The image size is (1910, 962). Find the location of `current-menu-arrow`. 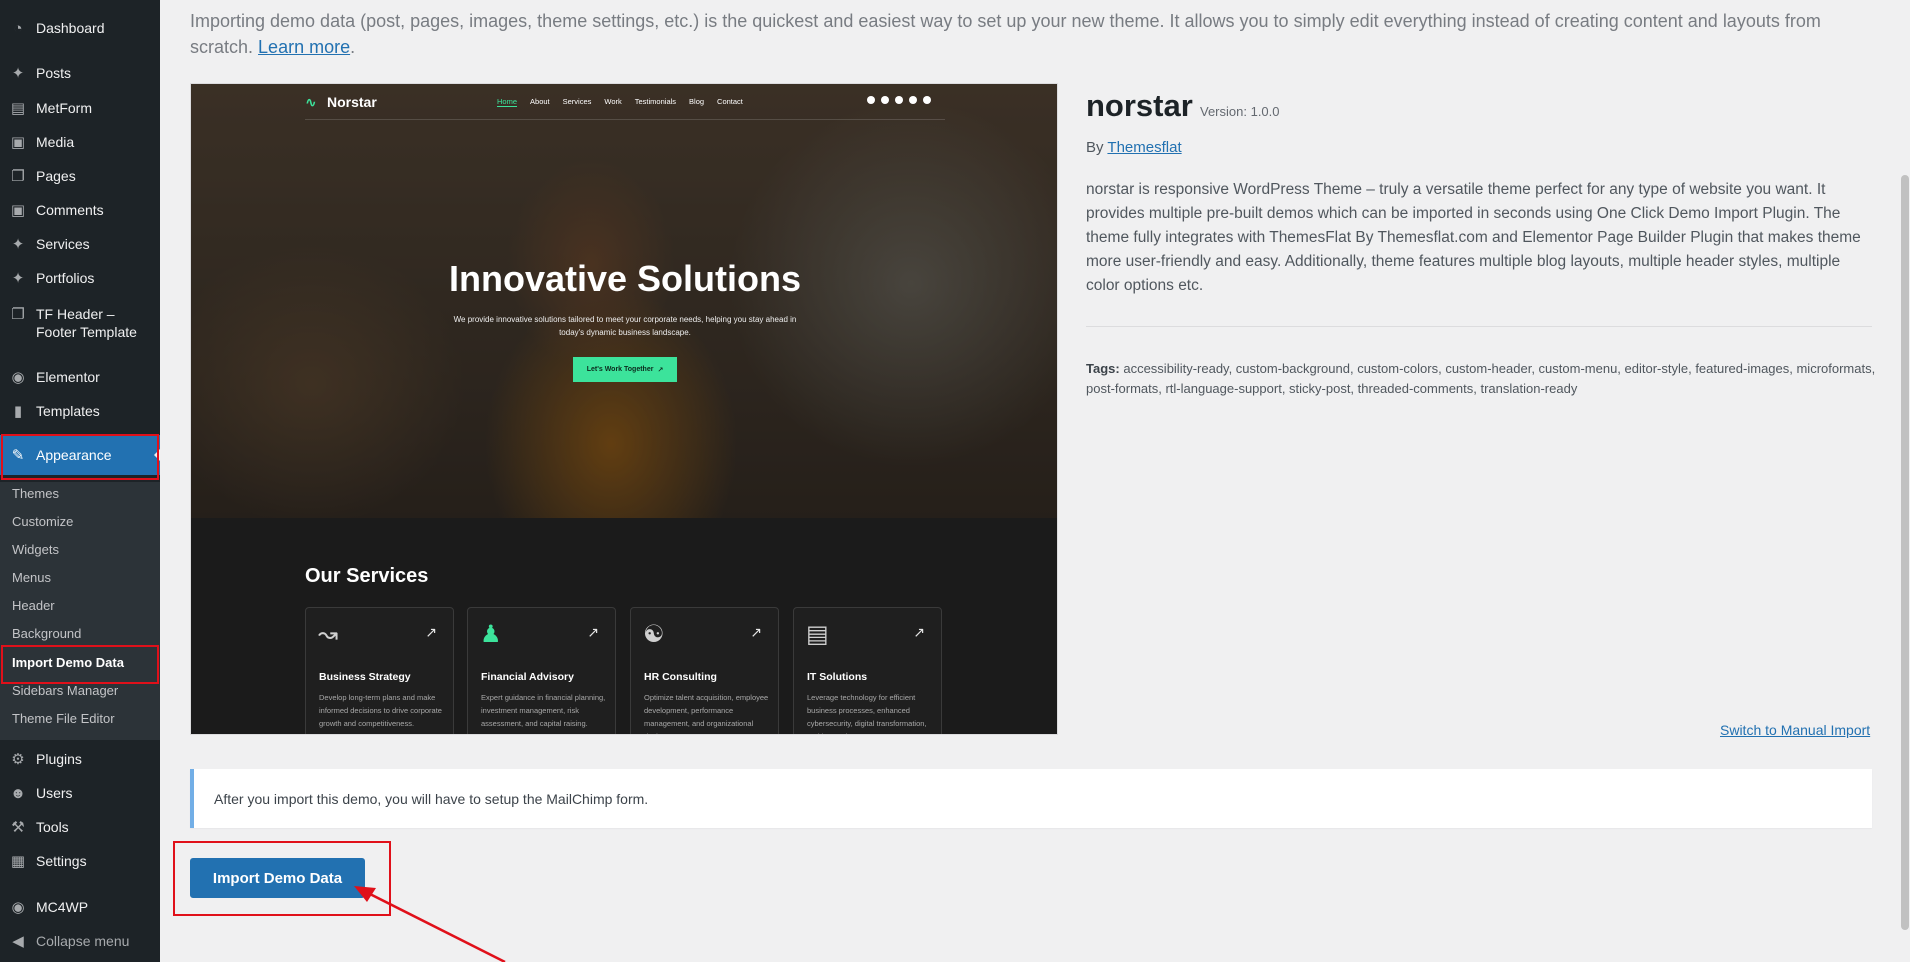

current-menu-arrow is located at coordinates (157, 455).